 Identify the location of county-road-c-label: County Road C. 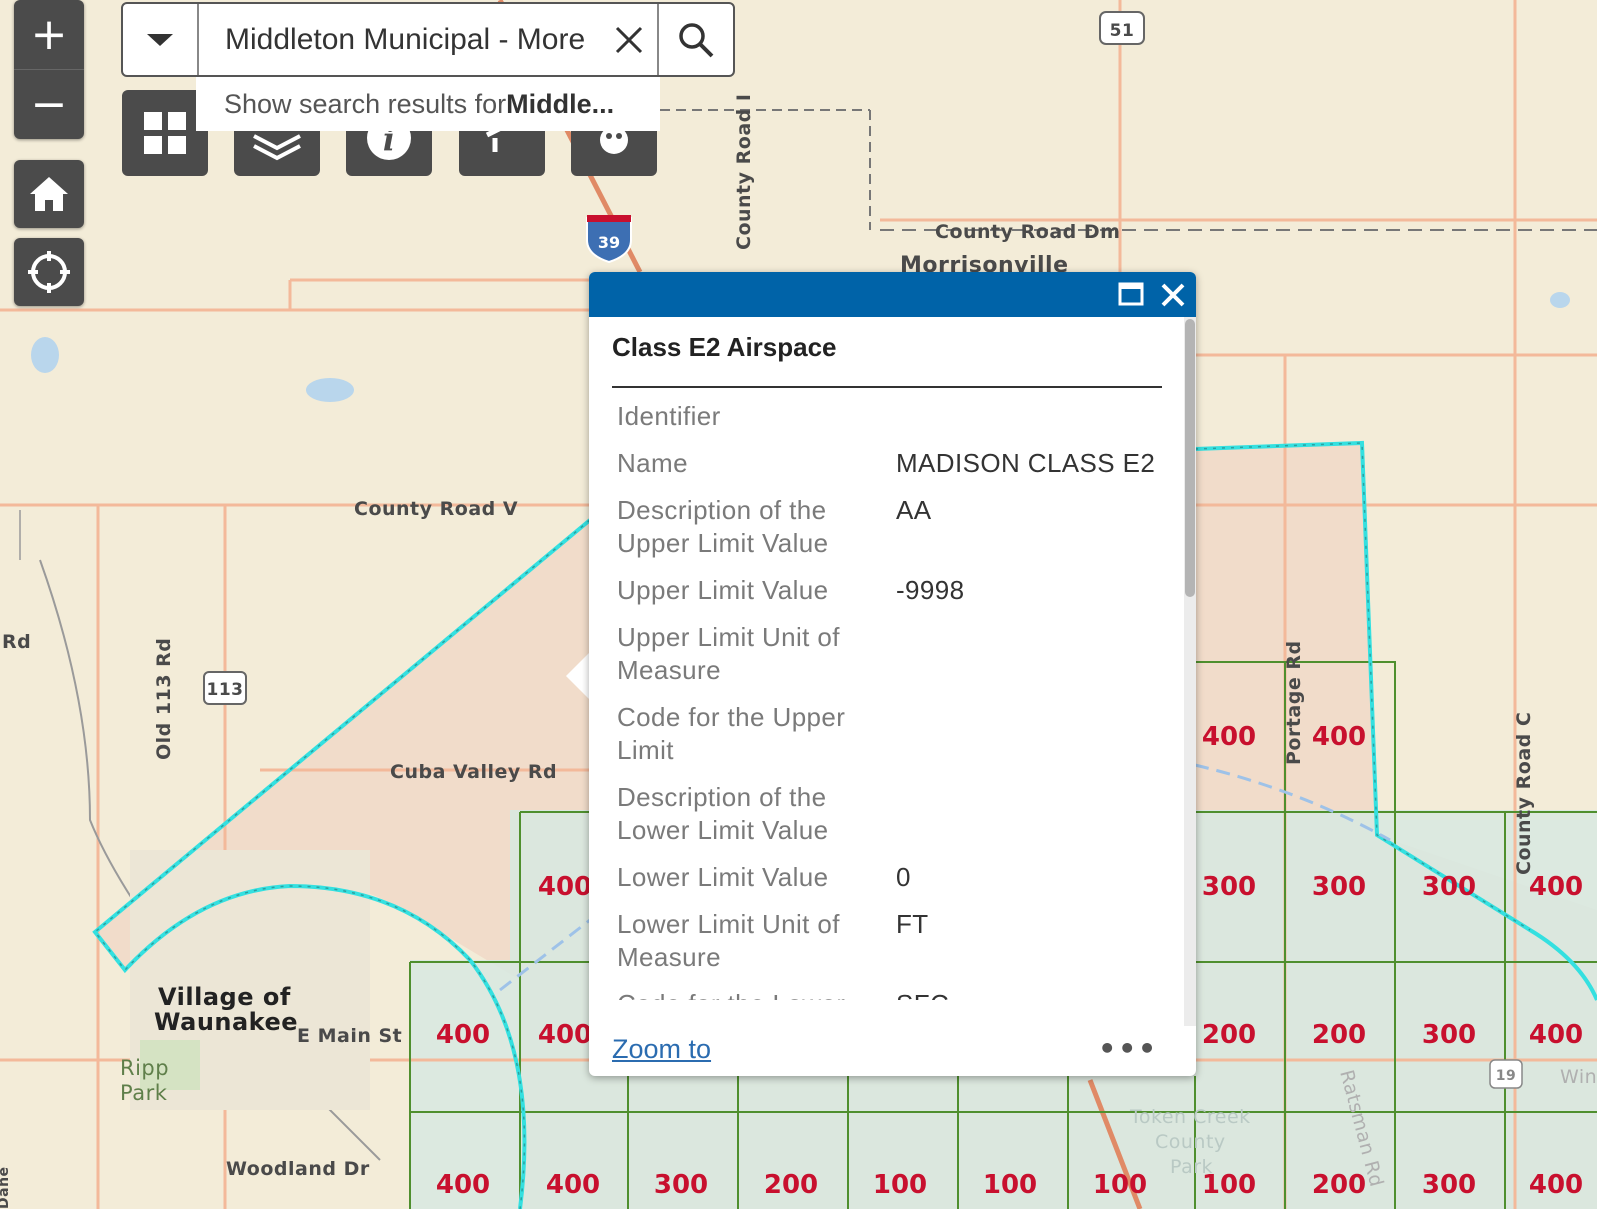
(1524, 793).